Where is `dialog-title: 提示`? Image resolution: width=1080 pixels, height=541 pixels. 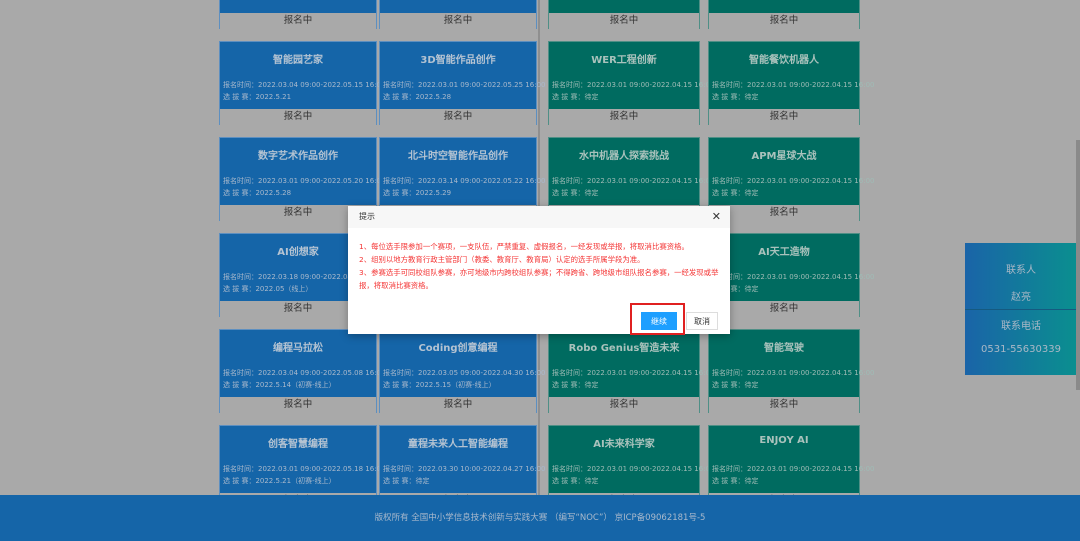
dialog-title: 提示 is located at coordinates (367, 216).